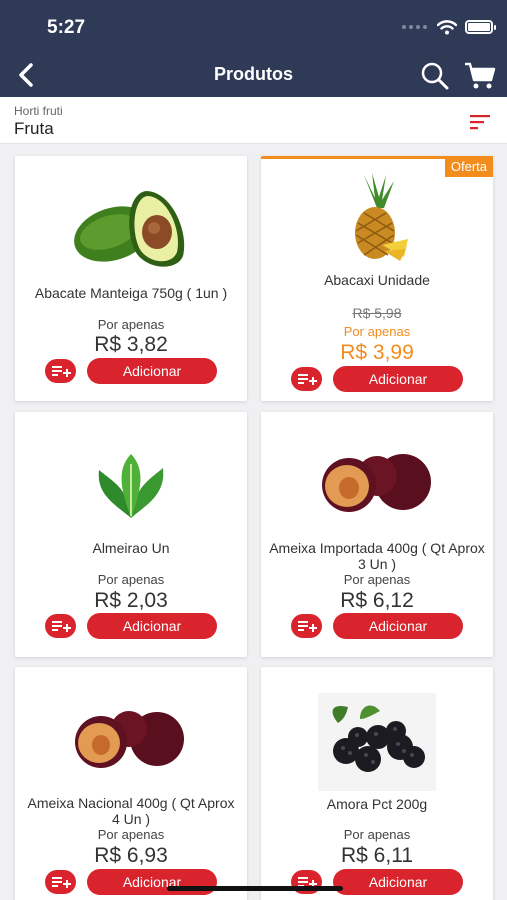  Describe the element at coordinates (129, 229) in the screenshot. I see `avocado-image` at that location.